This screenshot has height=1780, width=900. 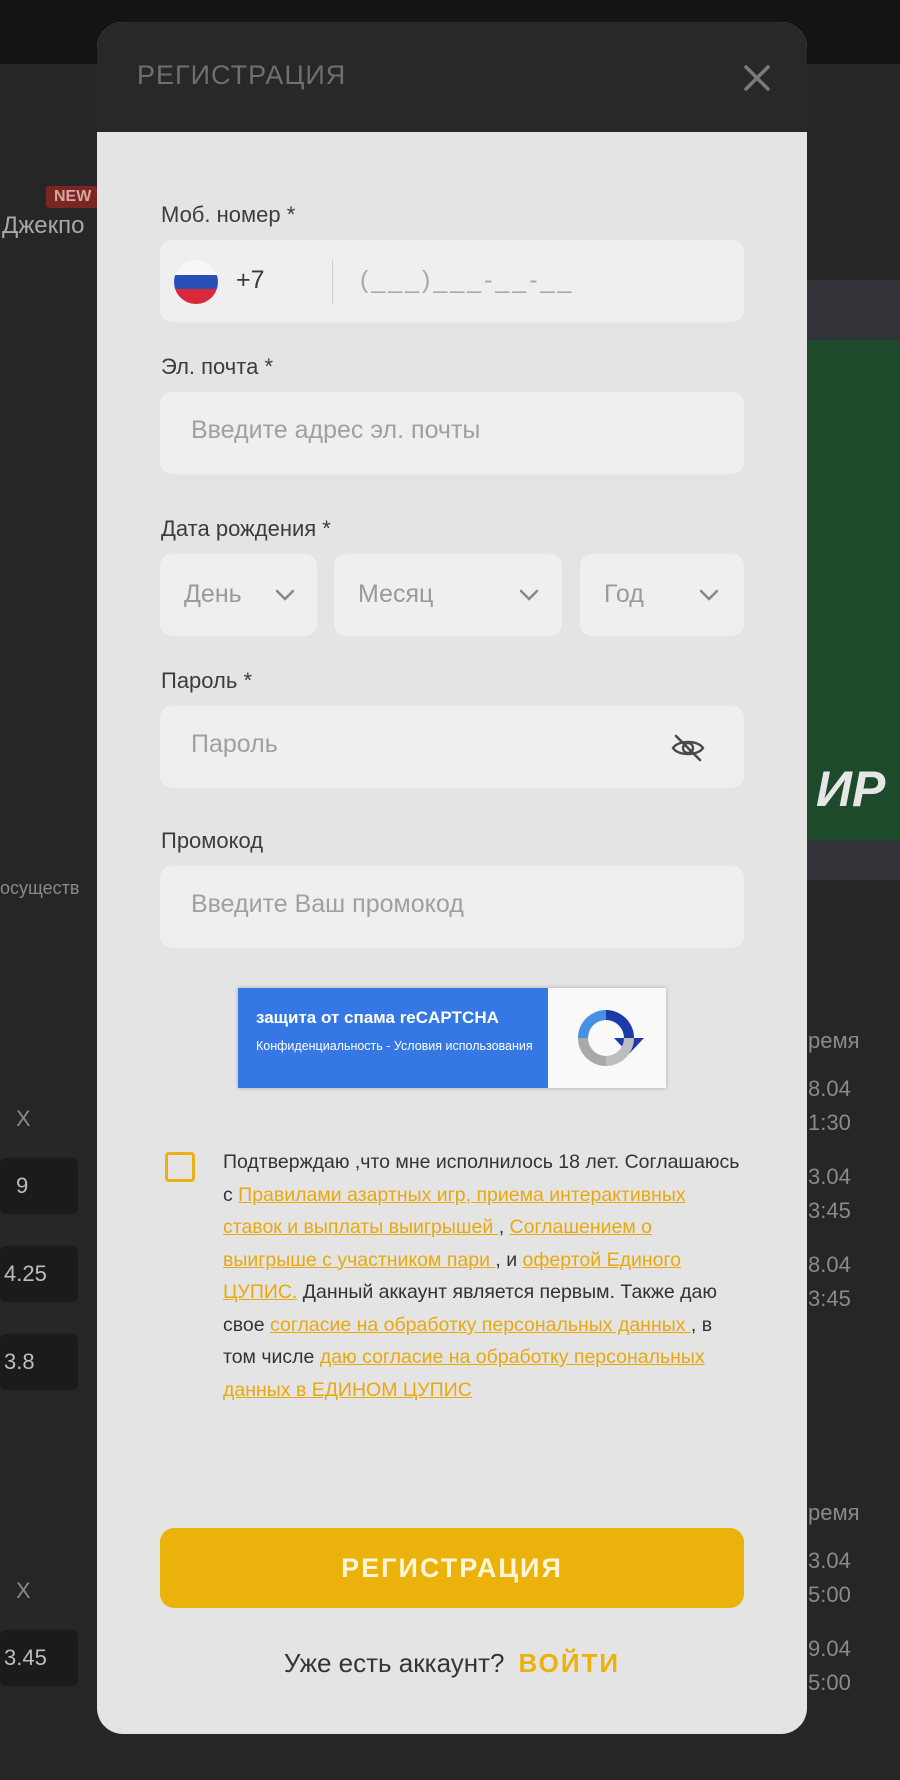 What do you see at coordinates (452, 1568) in the screenshot?
I see `register-button: РЕГИСТРАЦИЯ` at bounding box center [452, 1568].